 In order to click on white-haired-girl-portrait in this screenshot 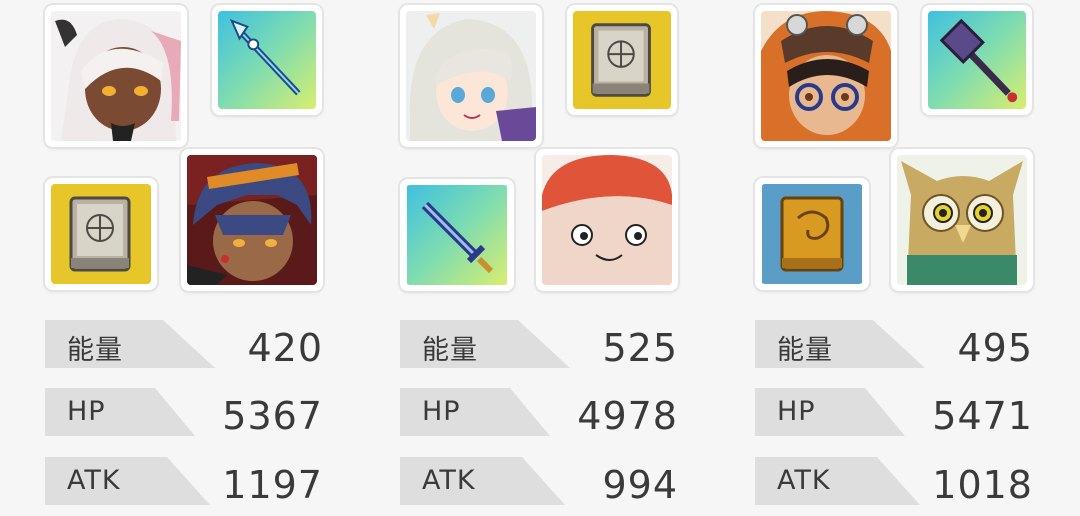, I will do `click(116, 76)`.